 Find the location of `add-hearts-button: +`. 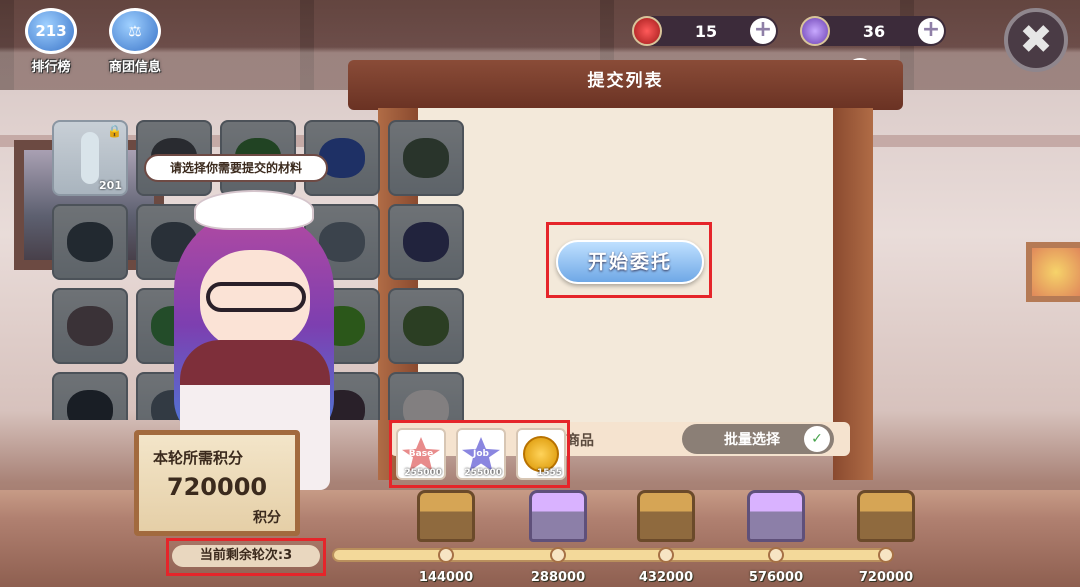

add-hearts-button: + is located at coordinates (763, 31).